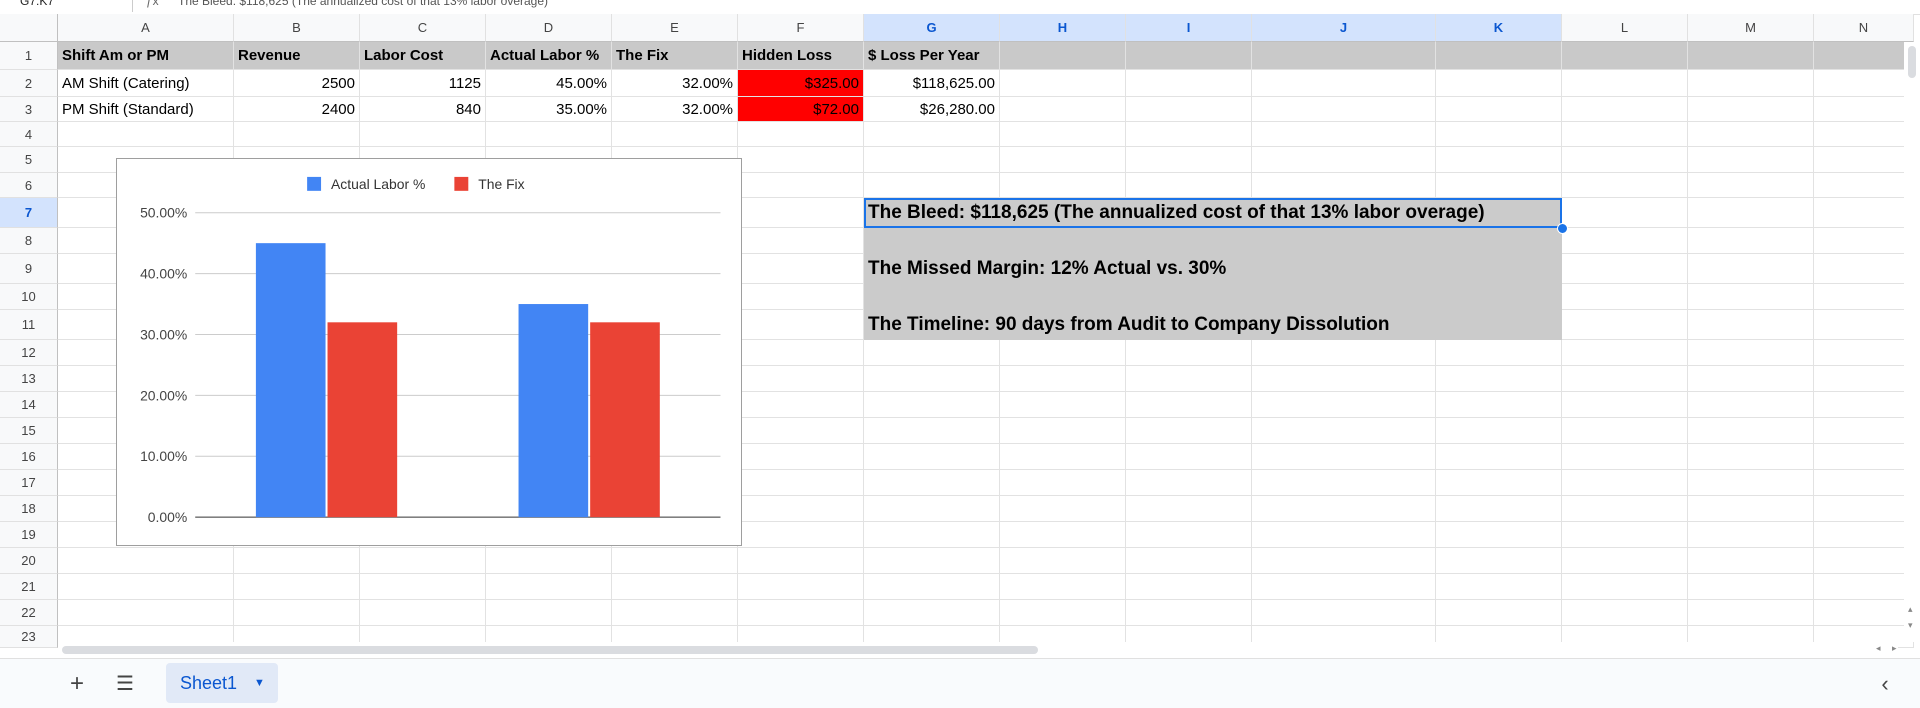 Image resolution: width=1920 pixels, height=708 pixels. I want to click on table-header-cell: Revenue, so click(297, 56).